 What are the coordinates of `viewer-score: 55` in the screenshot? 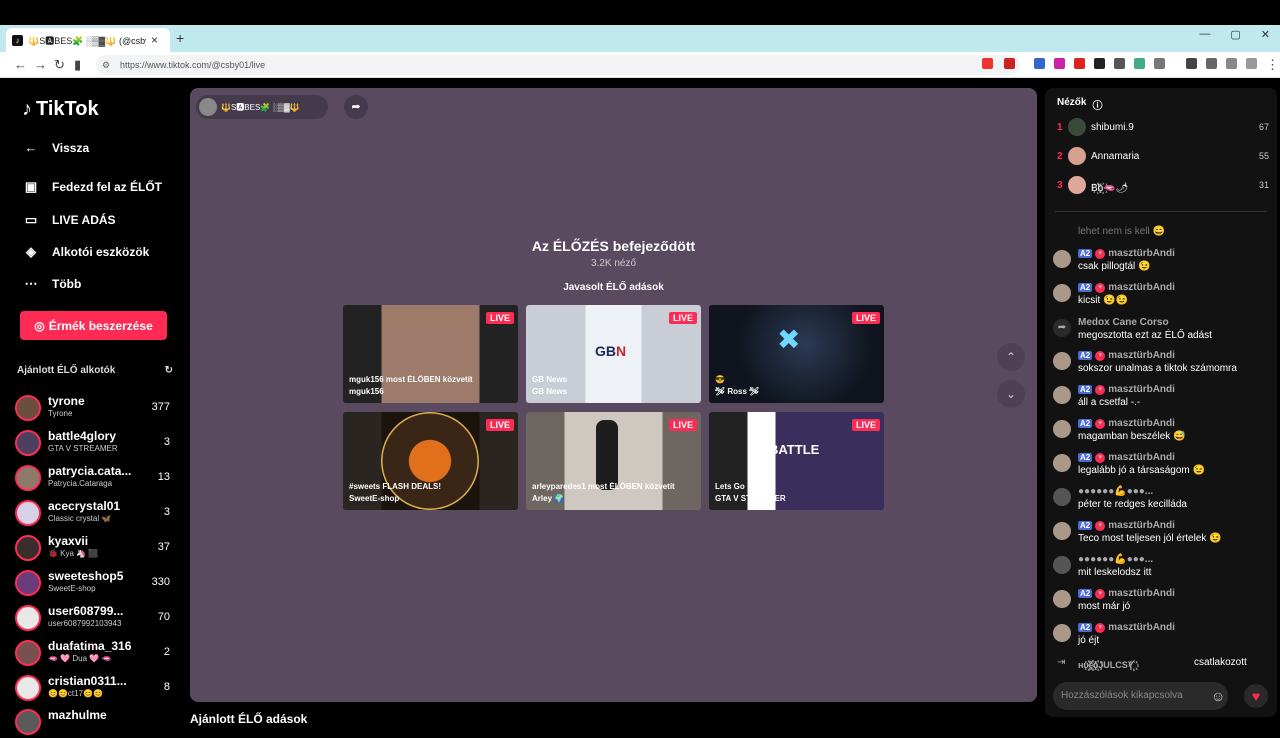 It's located at (1263, 156).